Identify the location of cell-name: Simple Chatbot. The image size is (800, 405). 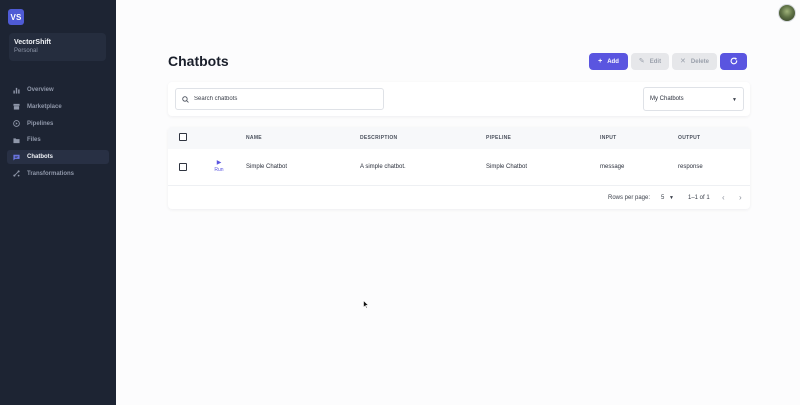
(267, 167).